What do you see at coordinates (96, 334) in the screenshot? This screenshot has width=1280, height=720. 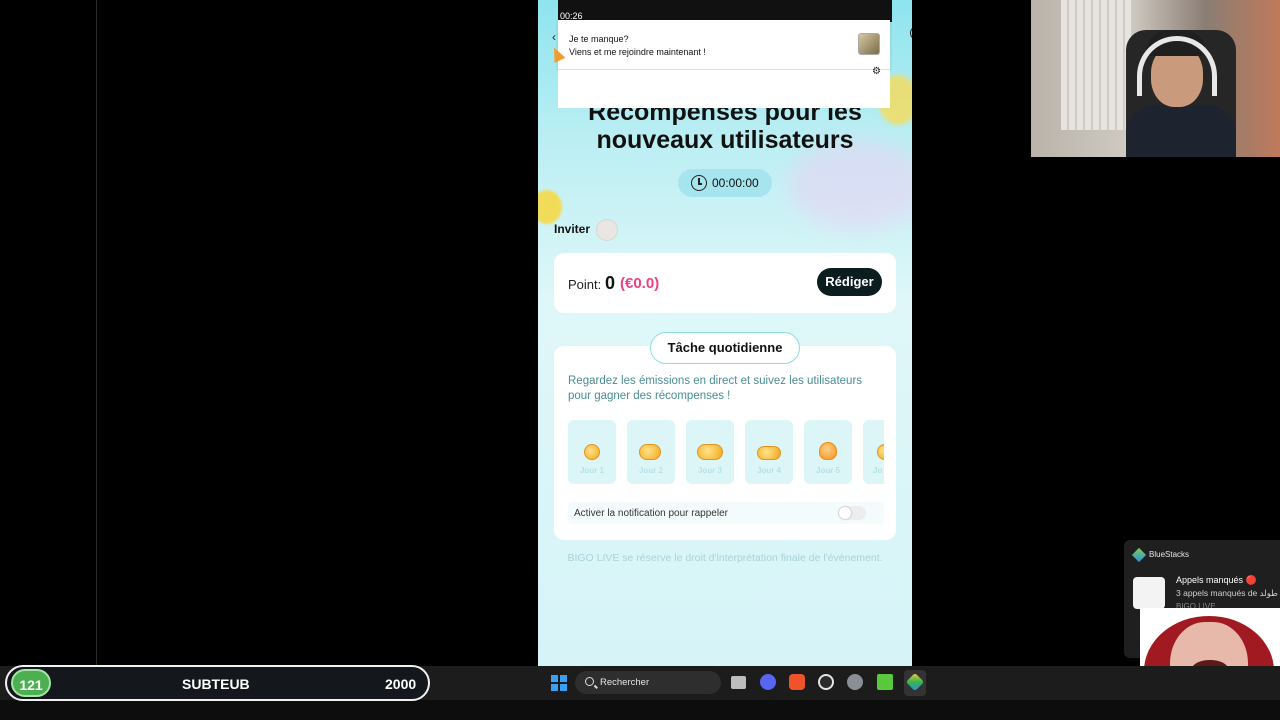 I see `divider` at bounding box center [96, 334].